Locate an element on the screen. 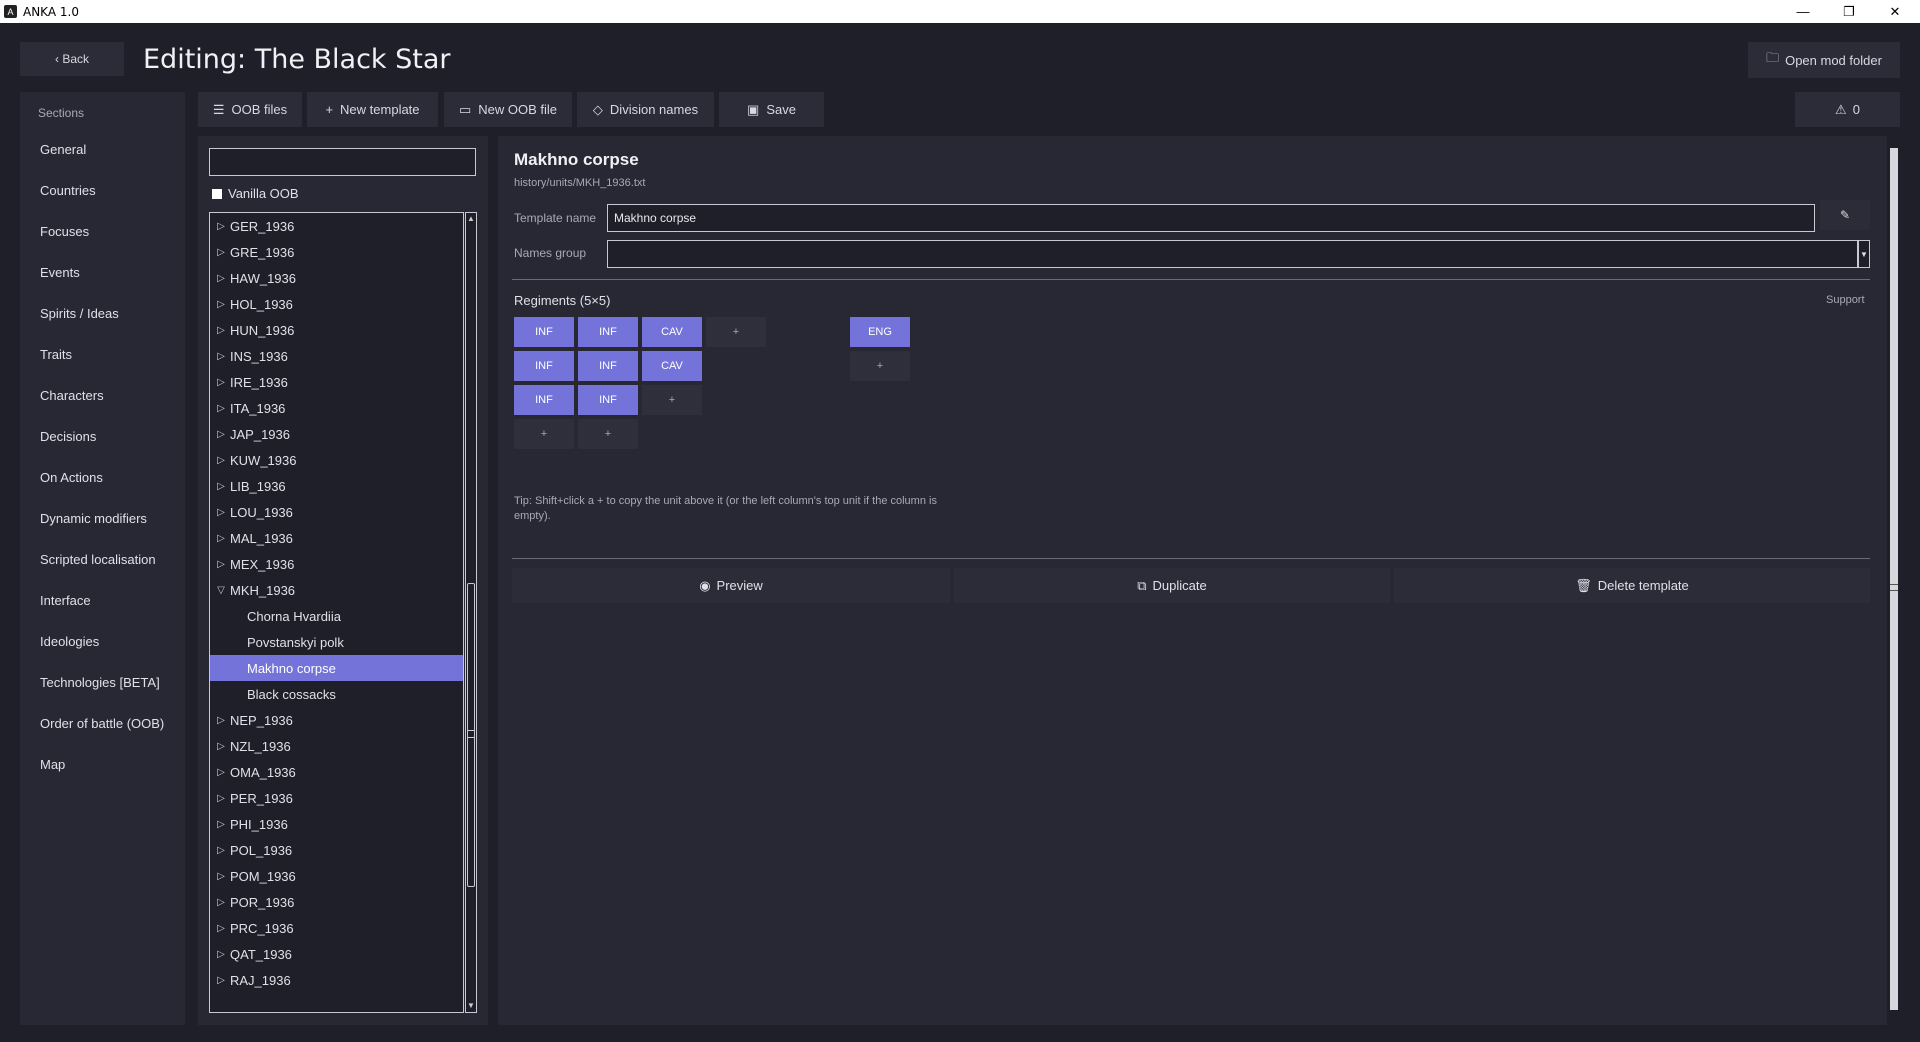  chevron-down-icon: ▼ is located at coordinates (1864, 254).